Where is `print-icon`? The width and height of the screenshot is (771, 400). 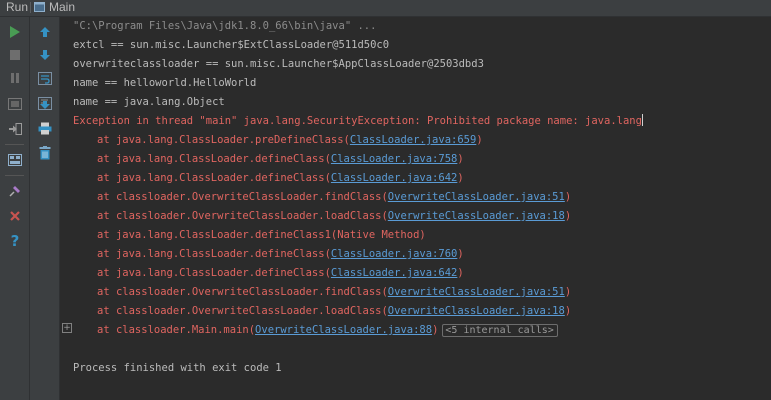
print-icon is located at coordinates (45, 128).